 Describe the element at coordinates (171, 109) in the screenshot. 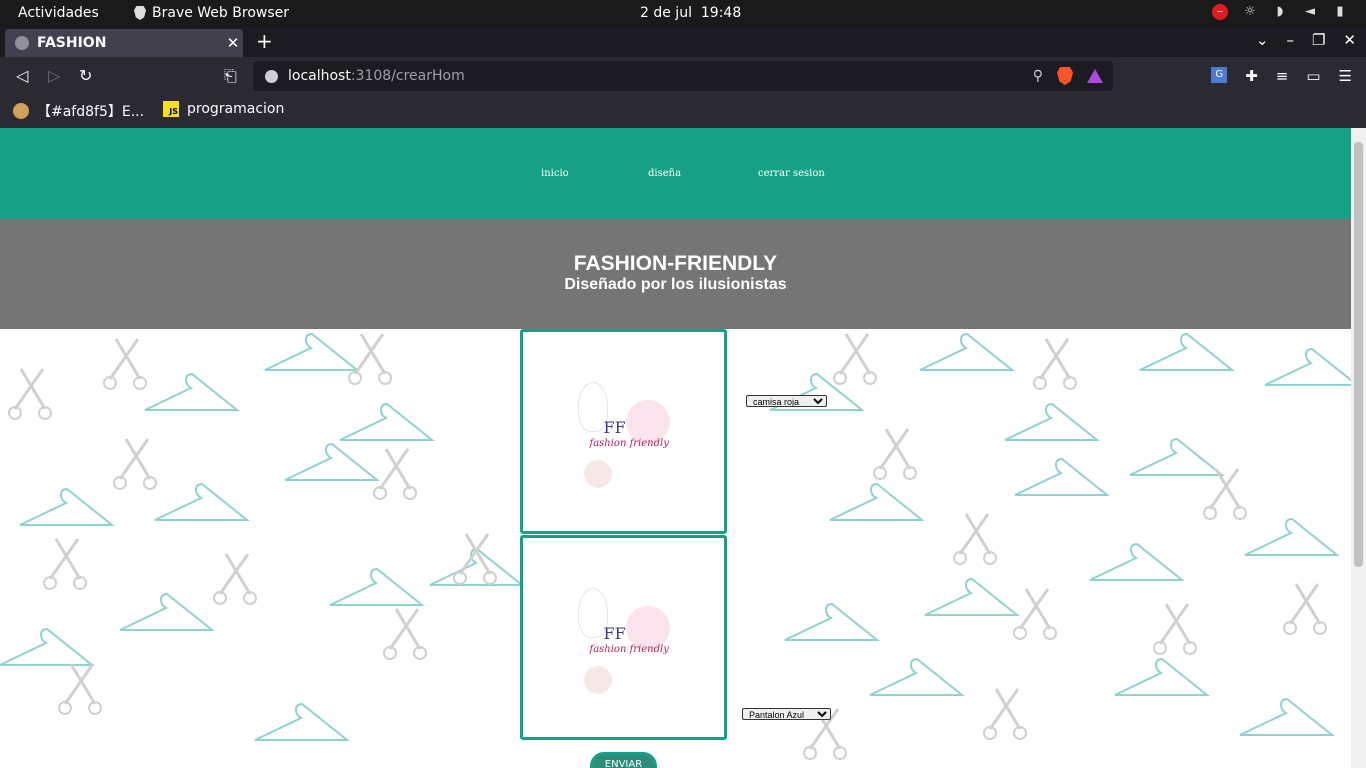

I see `js-icon: JS` at that location.